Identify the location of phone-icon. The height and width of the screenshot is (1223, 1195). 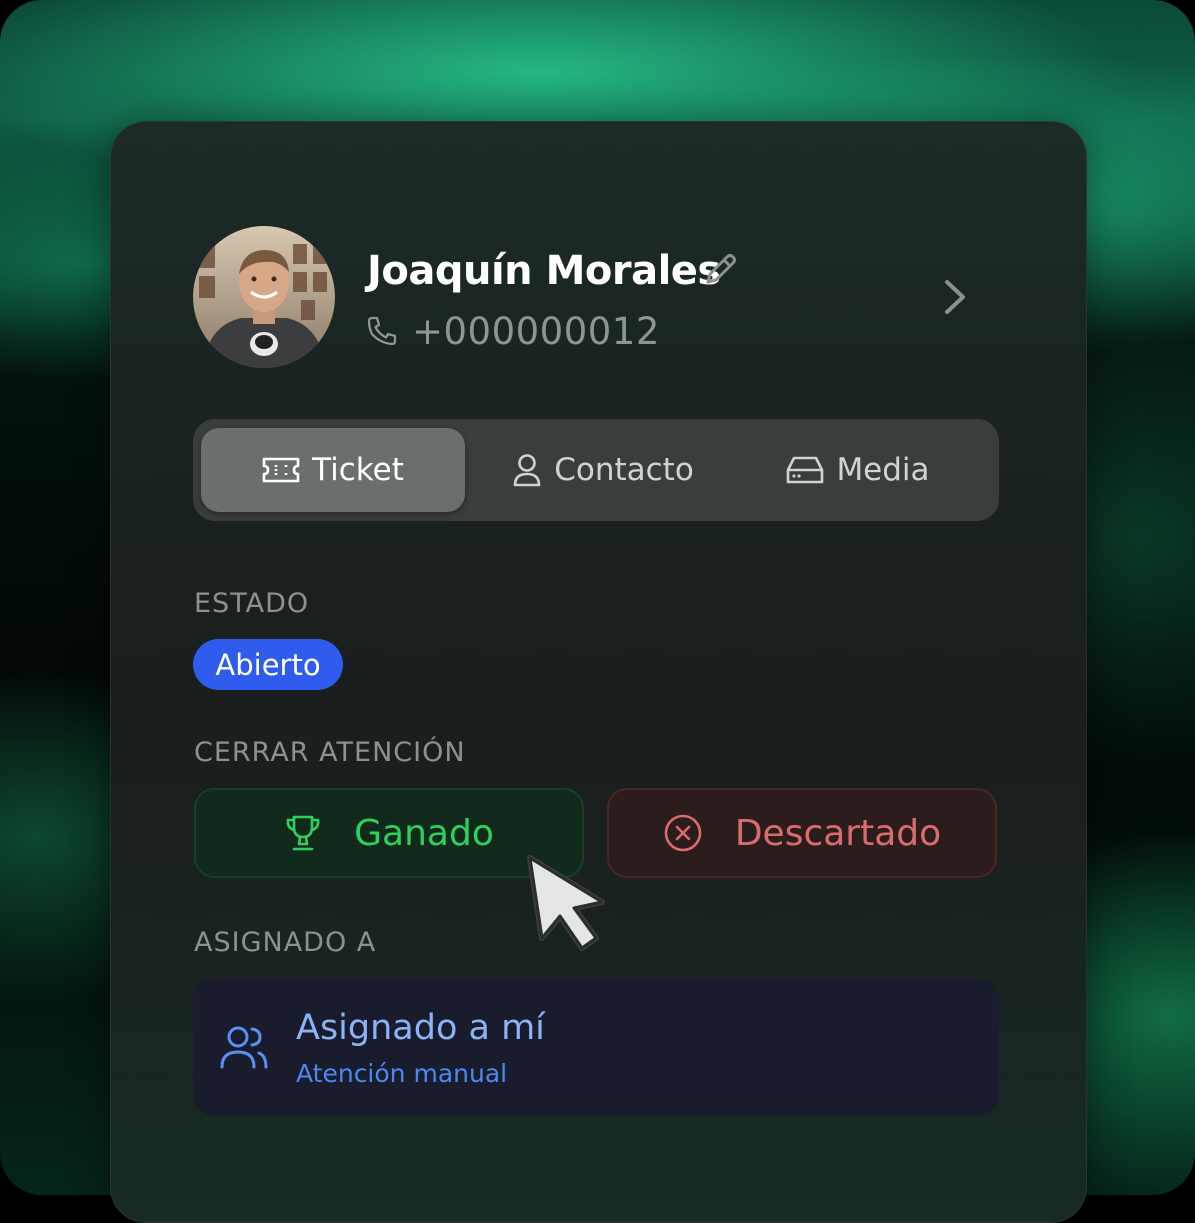
(382, 331).